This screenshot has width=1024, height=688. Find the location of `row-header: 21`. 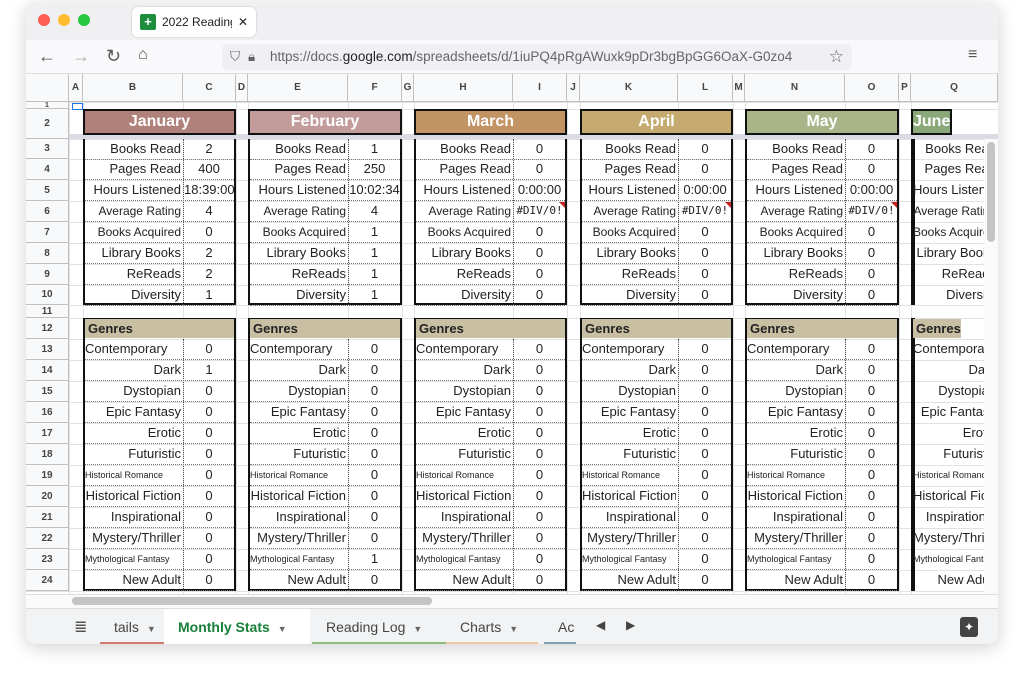

row-header: 21 is located at coordinates (47, 517).